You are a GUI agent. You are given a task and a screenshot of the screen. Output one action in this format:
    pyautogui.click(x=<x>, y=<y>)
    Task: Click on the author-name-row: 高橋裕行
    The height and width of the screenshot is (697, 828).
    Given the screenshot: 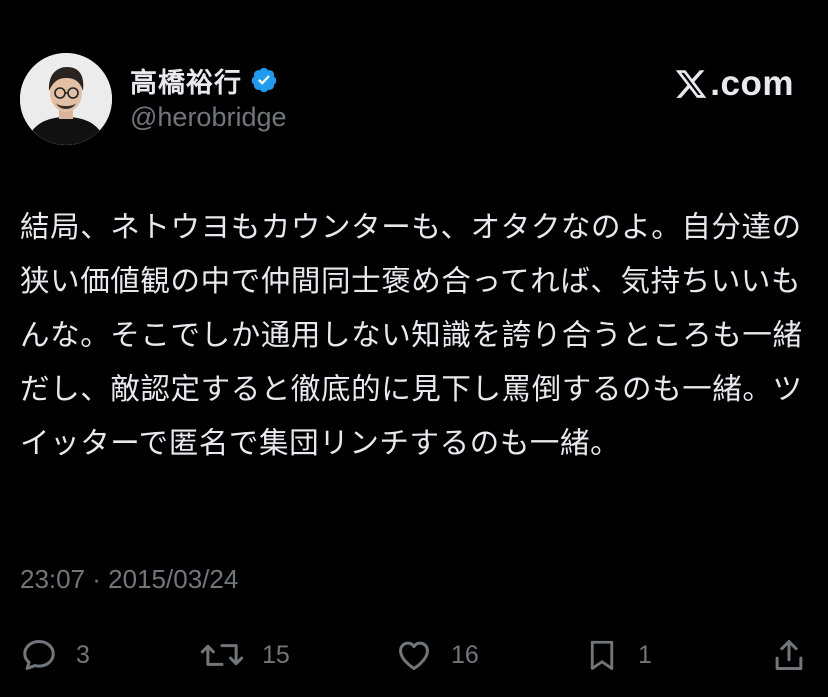 What is the action you would take?
    pyautogui.click(x=204, y=80)
    